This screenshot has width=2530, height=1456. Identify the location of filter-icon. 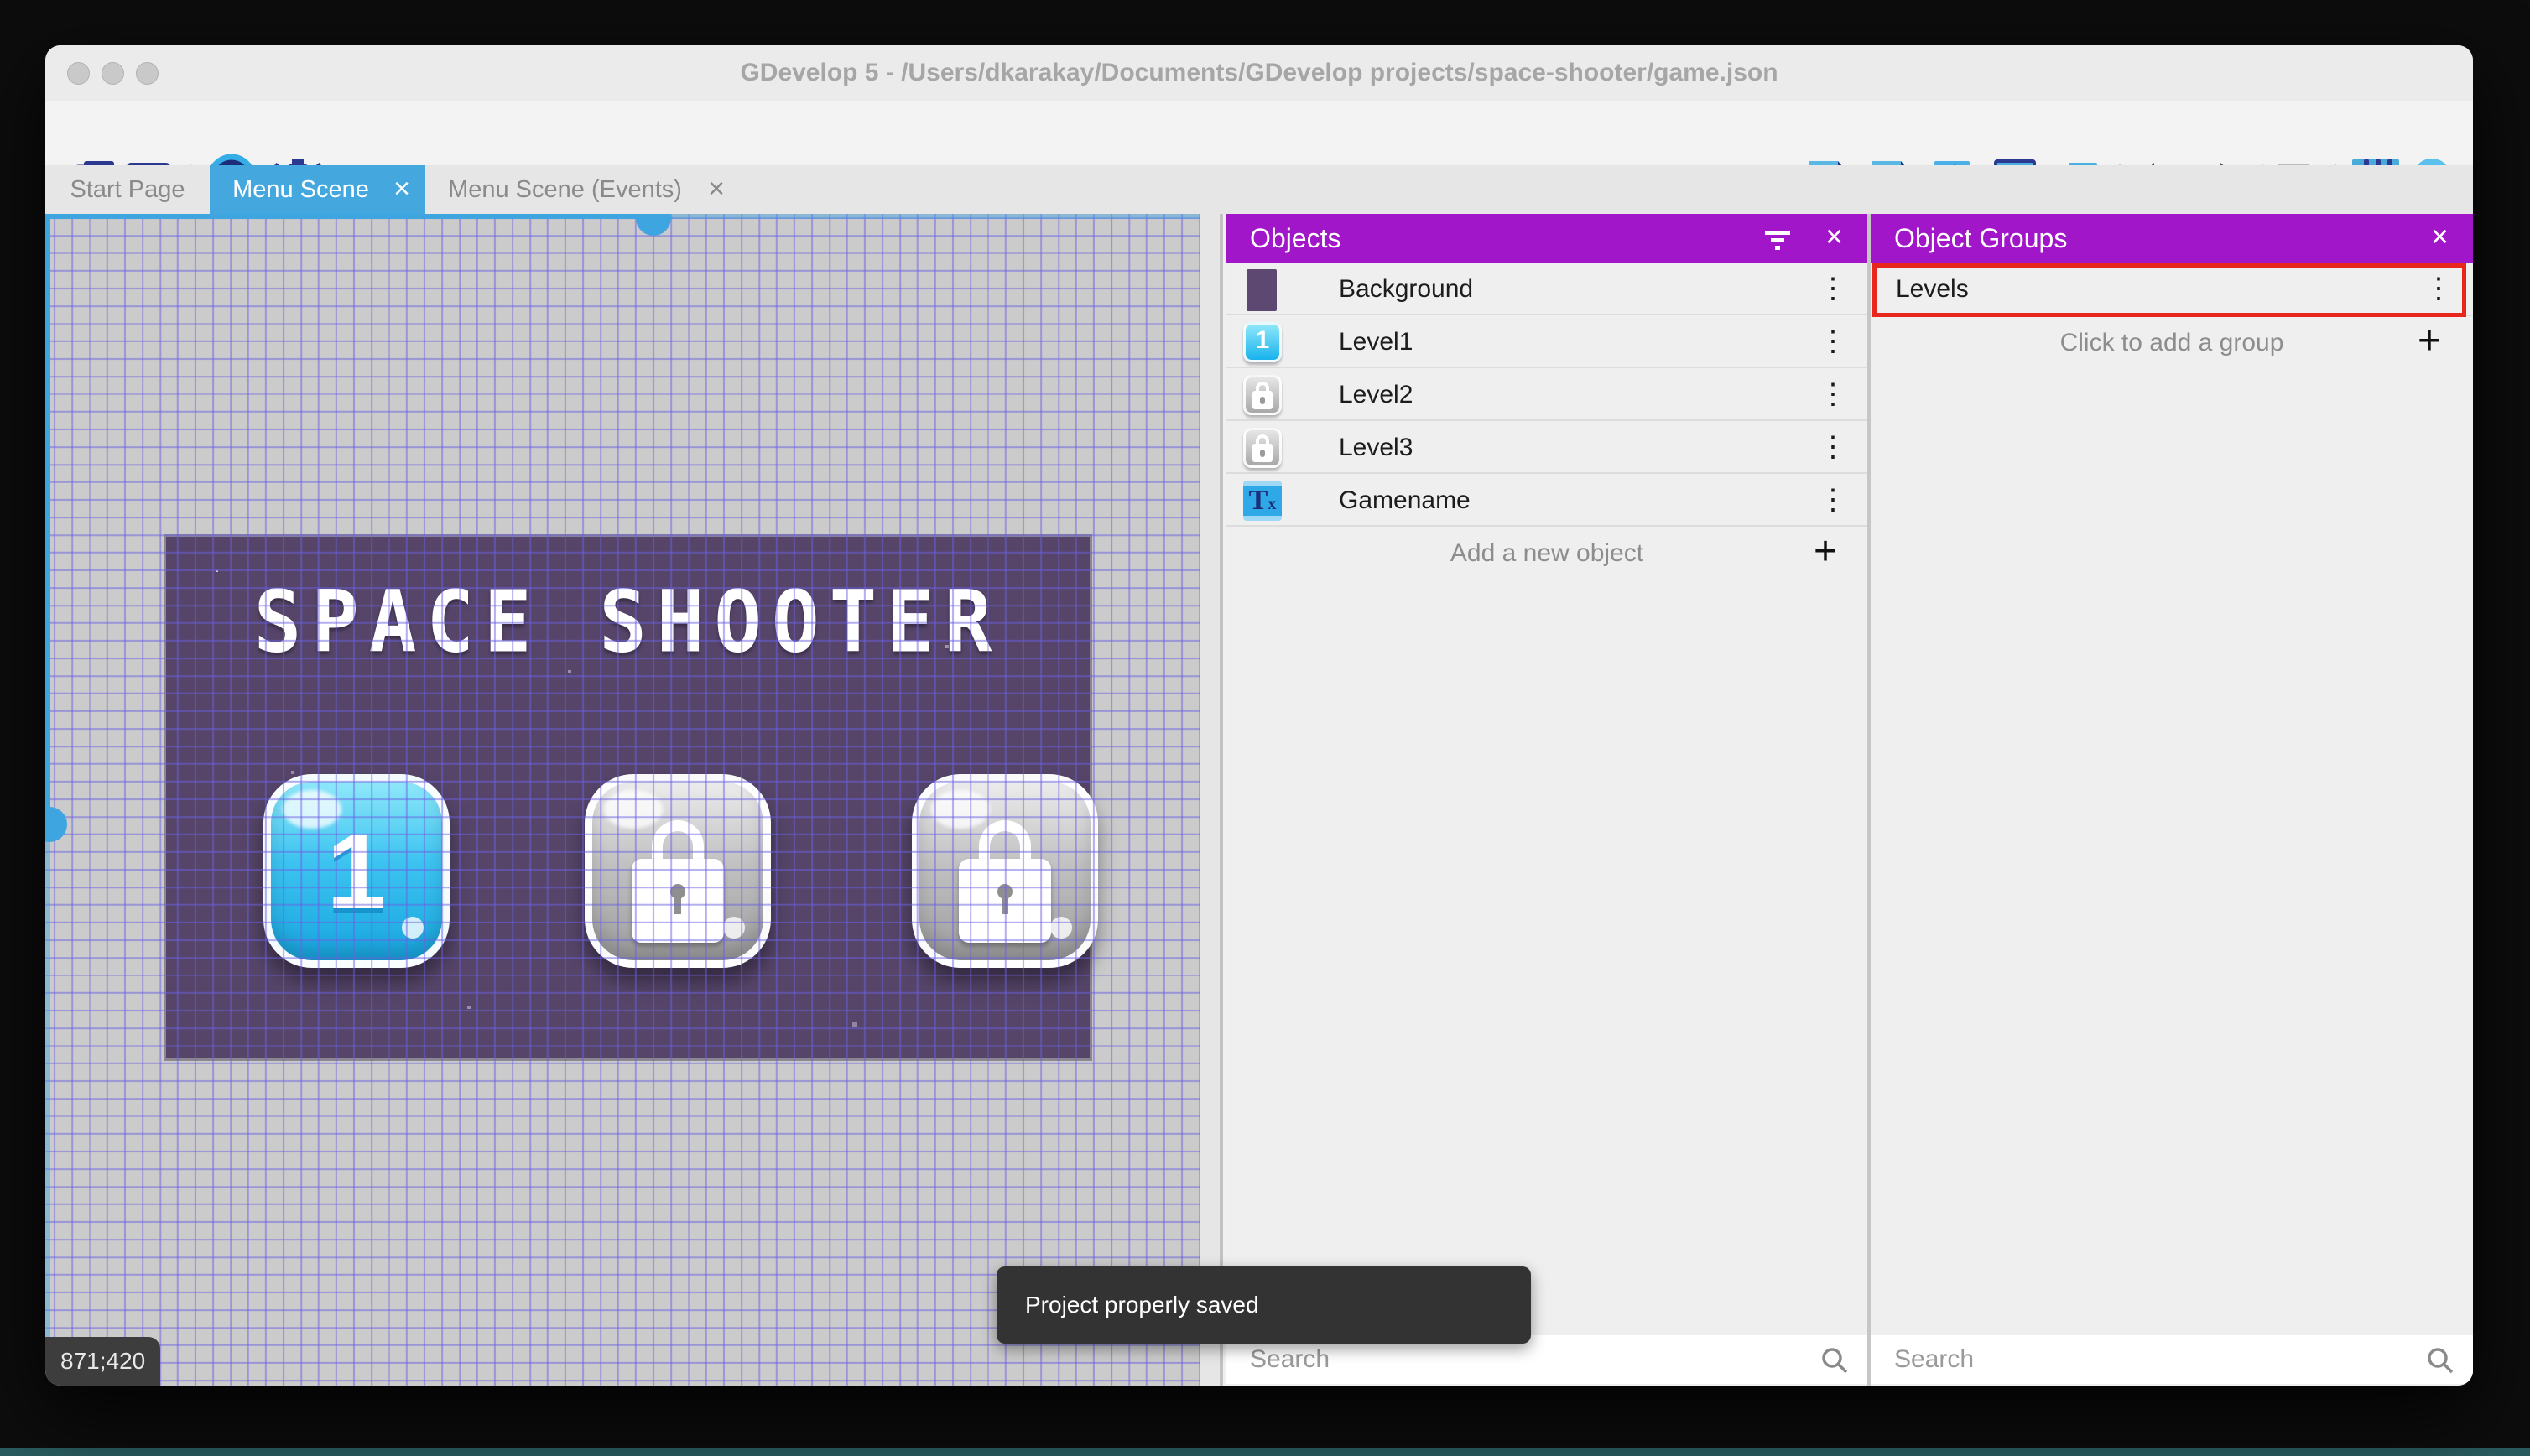
(1777, 240).